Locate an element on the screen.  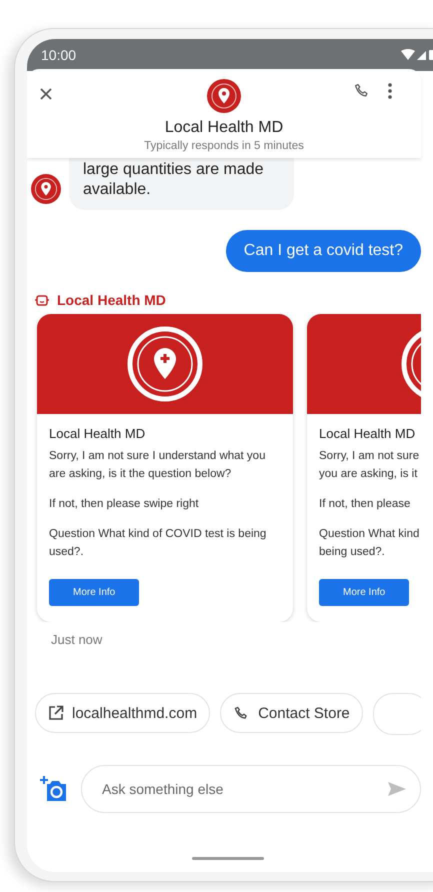
add-photo-icon is located at coordinates (54, 789).